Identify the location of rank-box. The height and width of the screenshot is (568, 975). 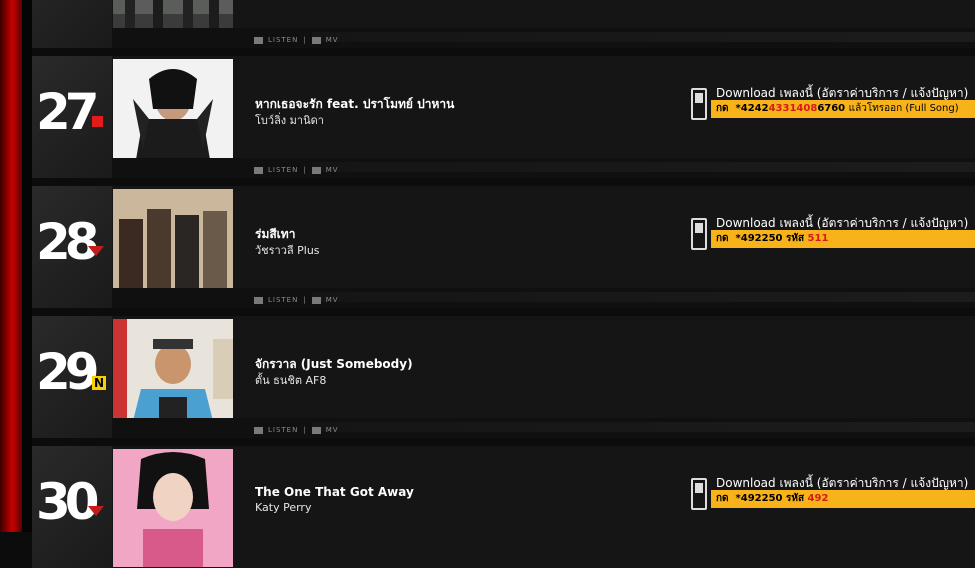
(72, 24).